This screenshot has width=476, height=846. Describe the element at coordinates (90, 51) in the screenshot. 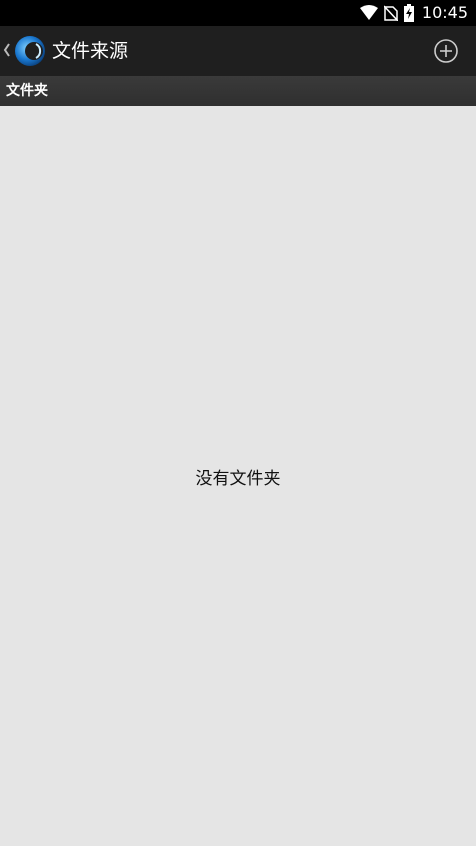

I see `page-title: 文件来源` at that location.